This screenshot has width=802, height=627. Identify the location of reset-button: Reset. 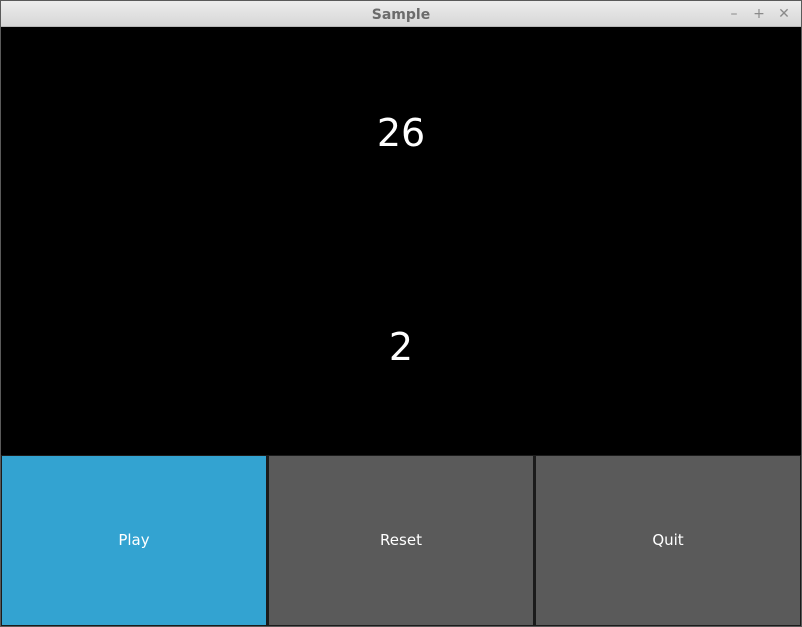
(401, 540).